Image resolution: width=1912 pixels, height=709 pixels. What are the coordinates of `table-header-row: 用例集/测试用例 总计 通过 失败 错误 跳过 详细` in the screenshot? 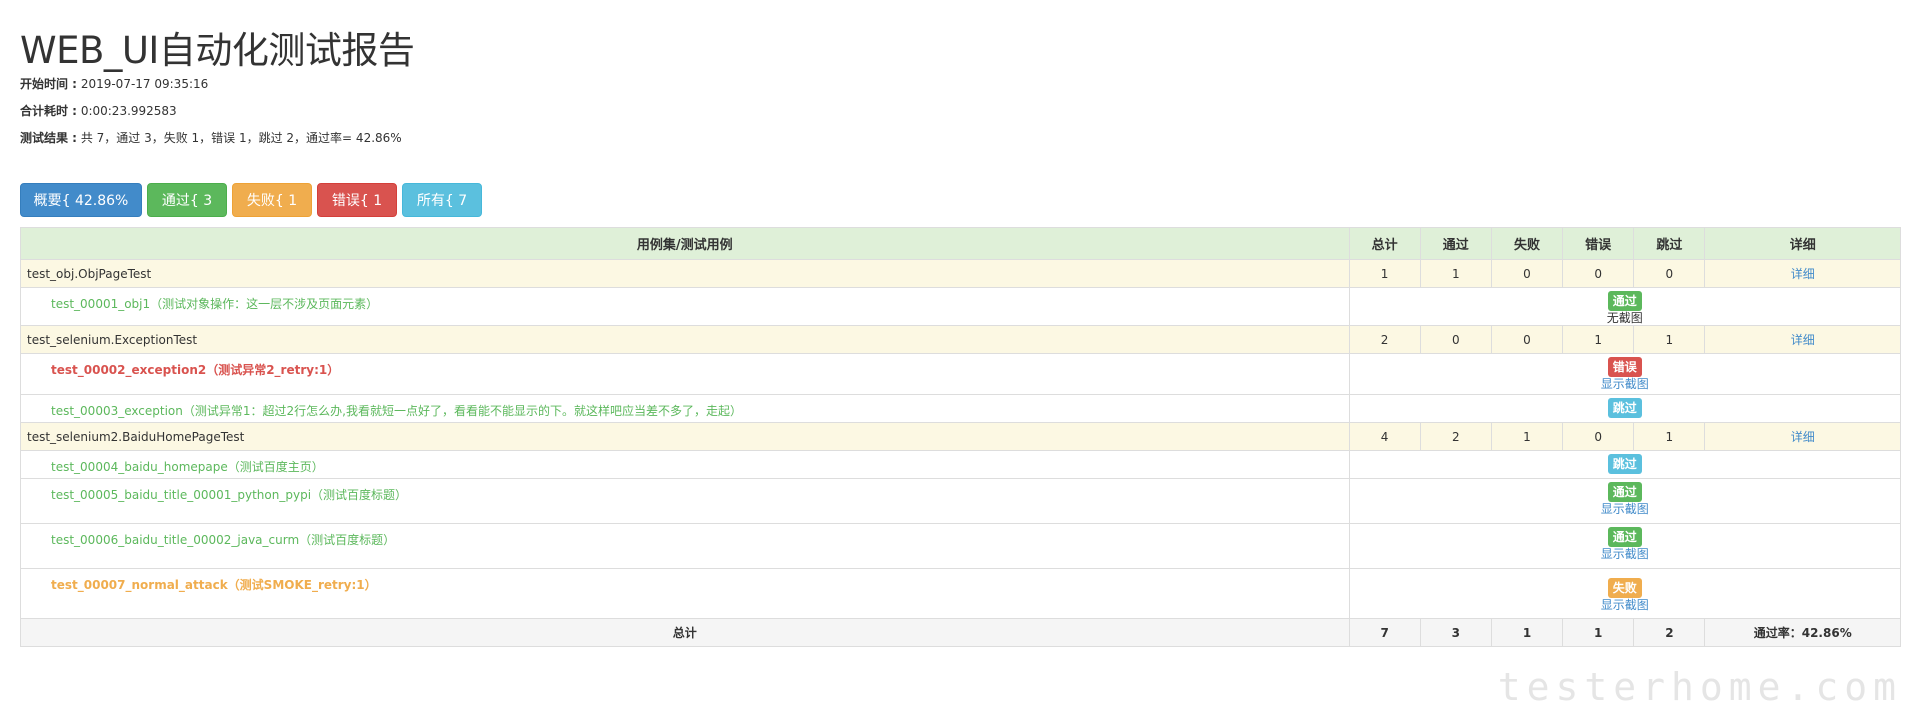 It's located at (960, 243).